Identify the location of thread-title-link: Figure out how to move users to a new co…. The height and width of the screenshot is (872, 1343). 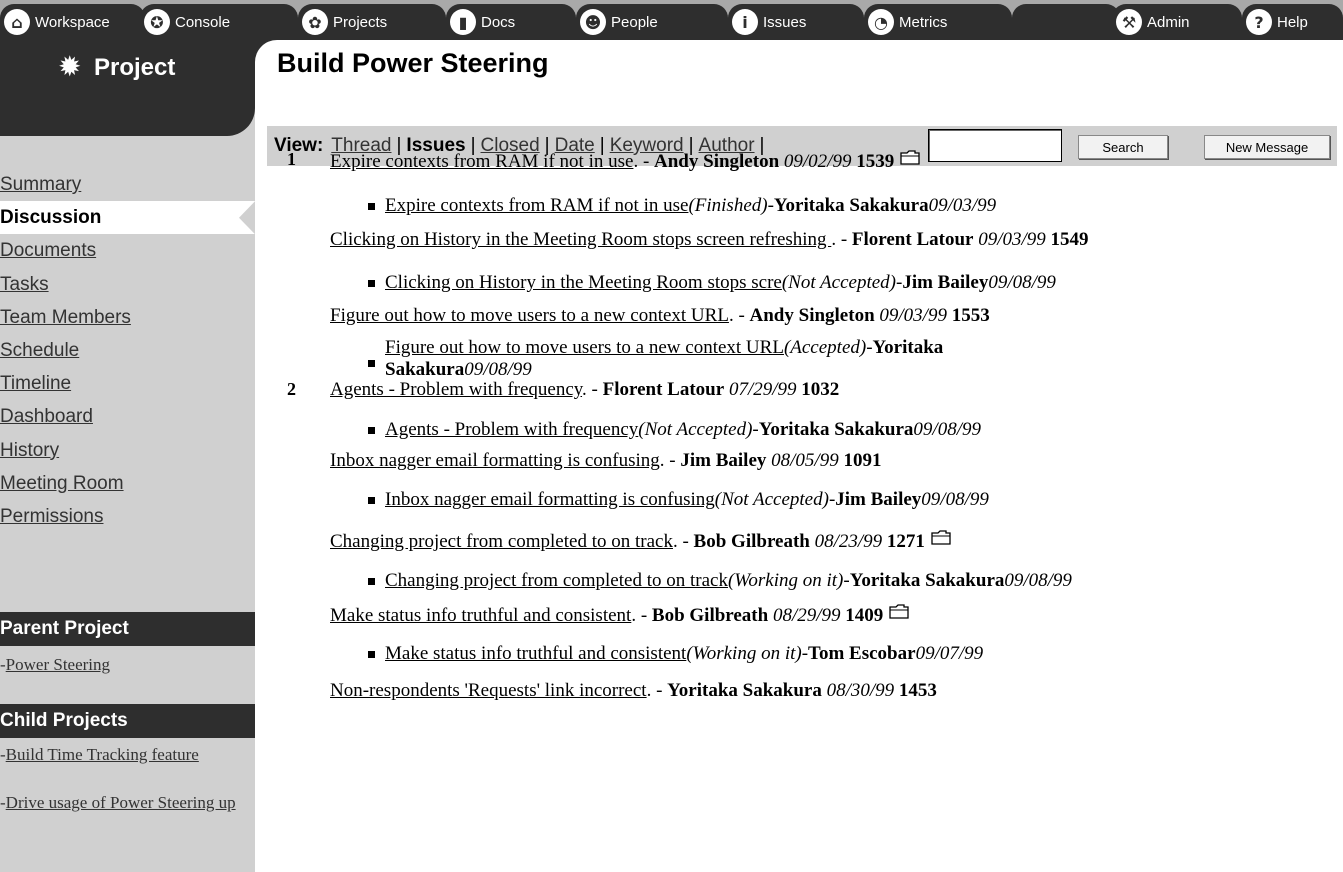
(529, 315).